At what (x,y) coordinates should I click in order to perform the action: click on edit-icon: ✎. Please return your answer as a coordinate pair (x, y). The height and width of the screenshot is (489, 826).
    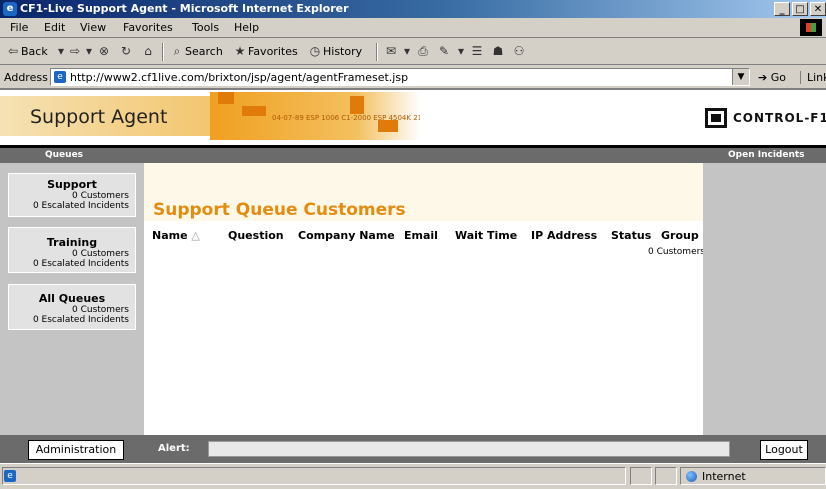
    Looking at the image, I should click on (444, 51).